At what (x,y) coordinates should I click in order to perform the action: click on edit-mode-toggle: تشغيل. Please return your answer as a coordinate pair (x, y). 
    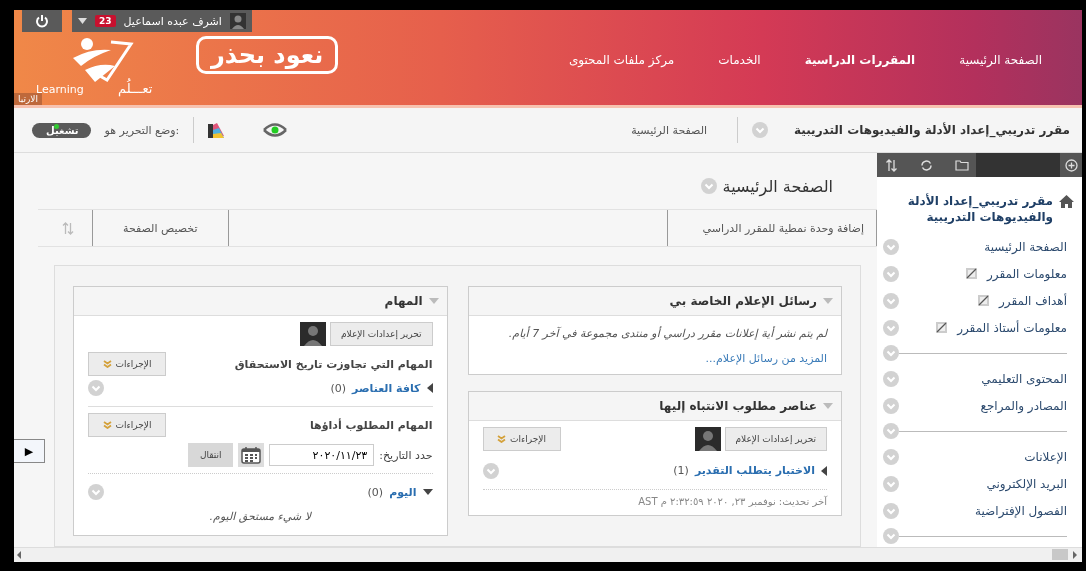
    Looking at the image, I should click on (61, 130).